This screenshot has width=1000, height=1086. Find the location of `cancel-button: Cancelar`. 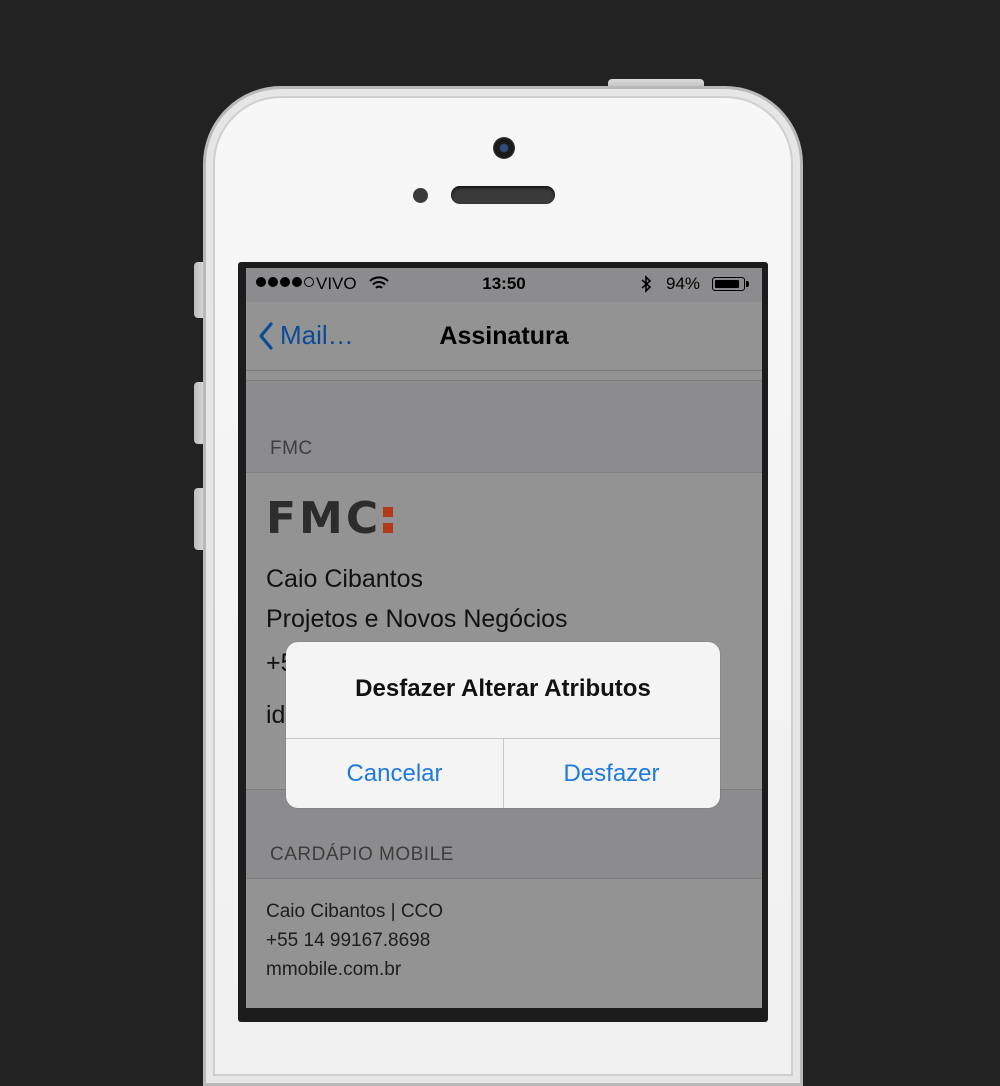

cancel-button: Cancelar is located at coordinates (394, 773).